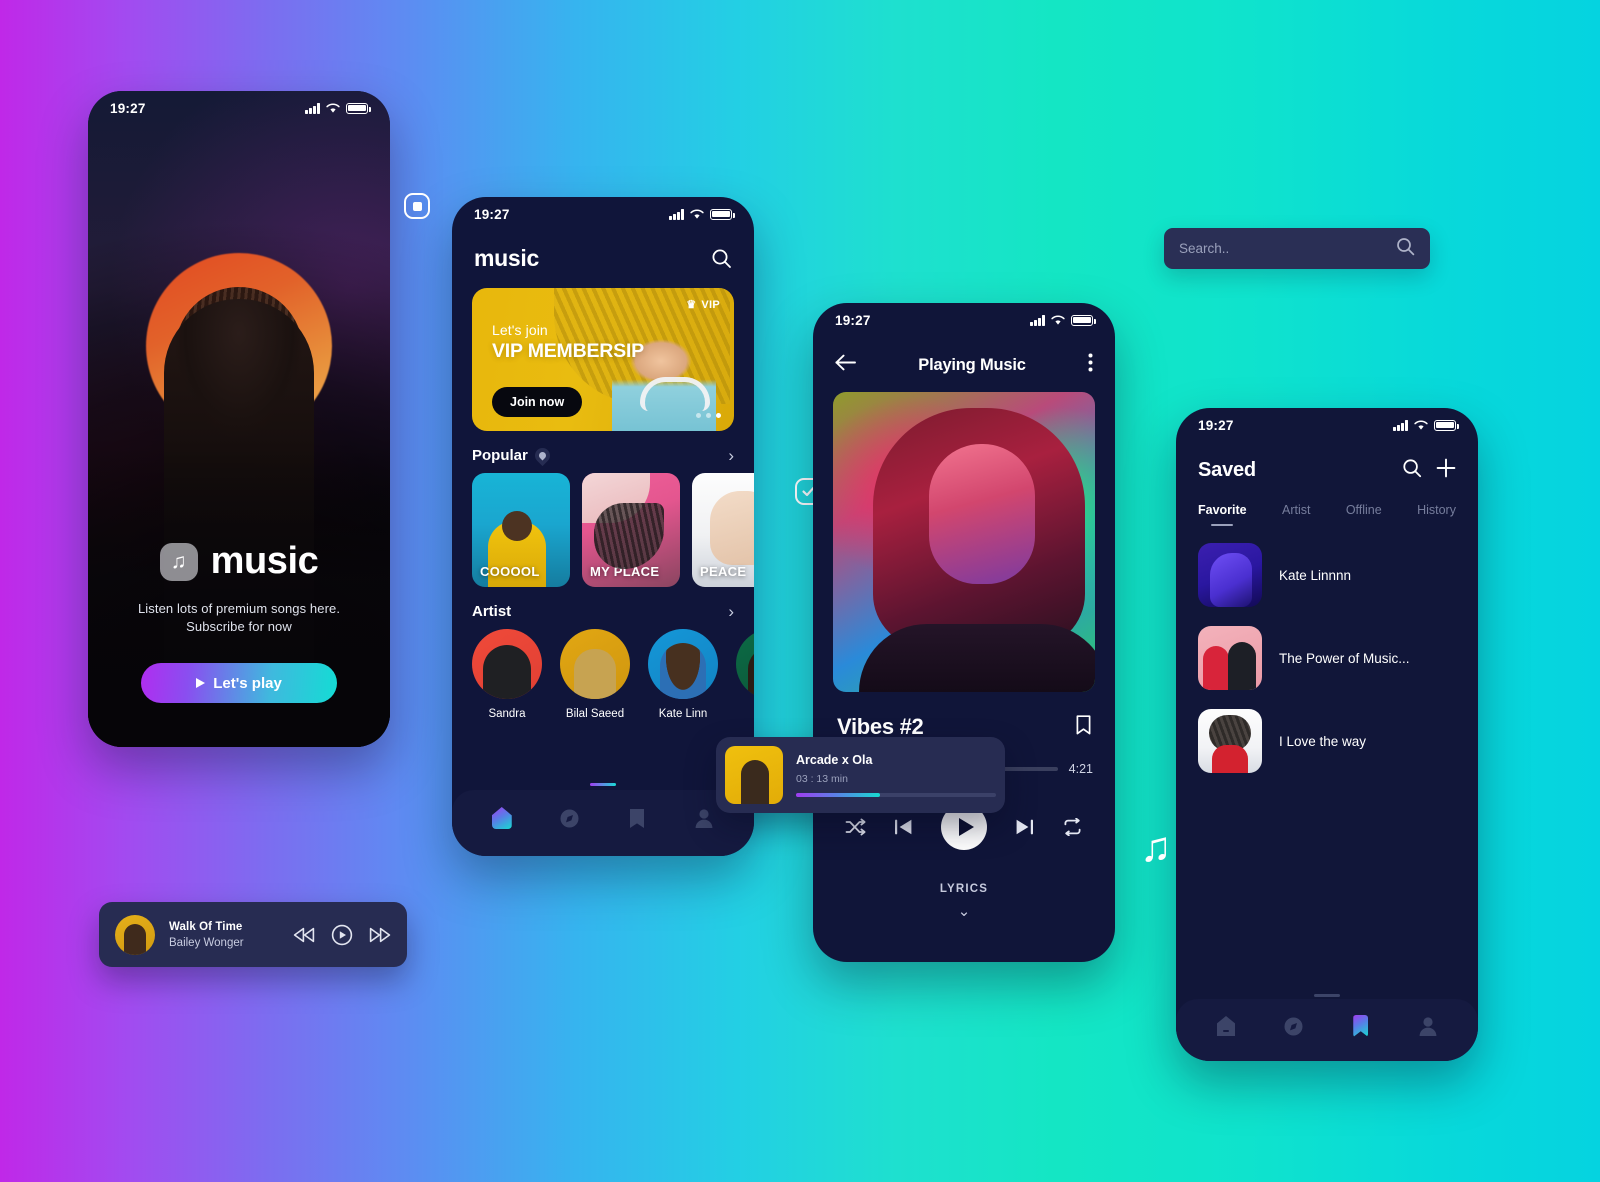  Describe the element at coordinates (631, 530) in the screenshot. I see `popular-card: MY PLACE` at that location.